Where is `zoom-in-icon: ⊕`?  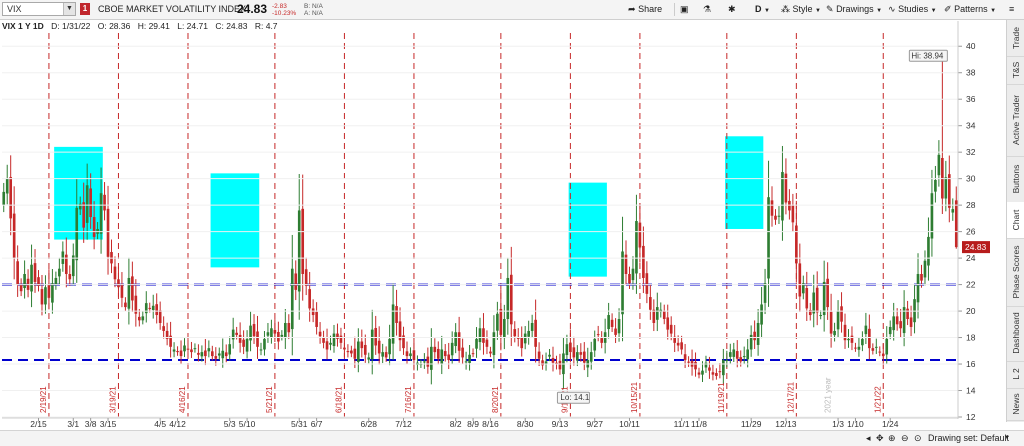 zoom-in-icon: ⊕ is located at coordinates (892, 438).